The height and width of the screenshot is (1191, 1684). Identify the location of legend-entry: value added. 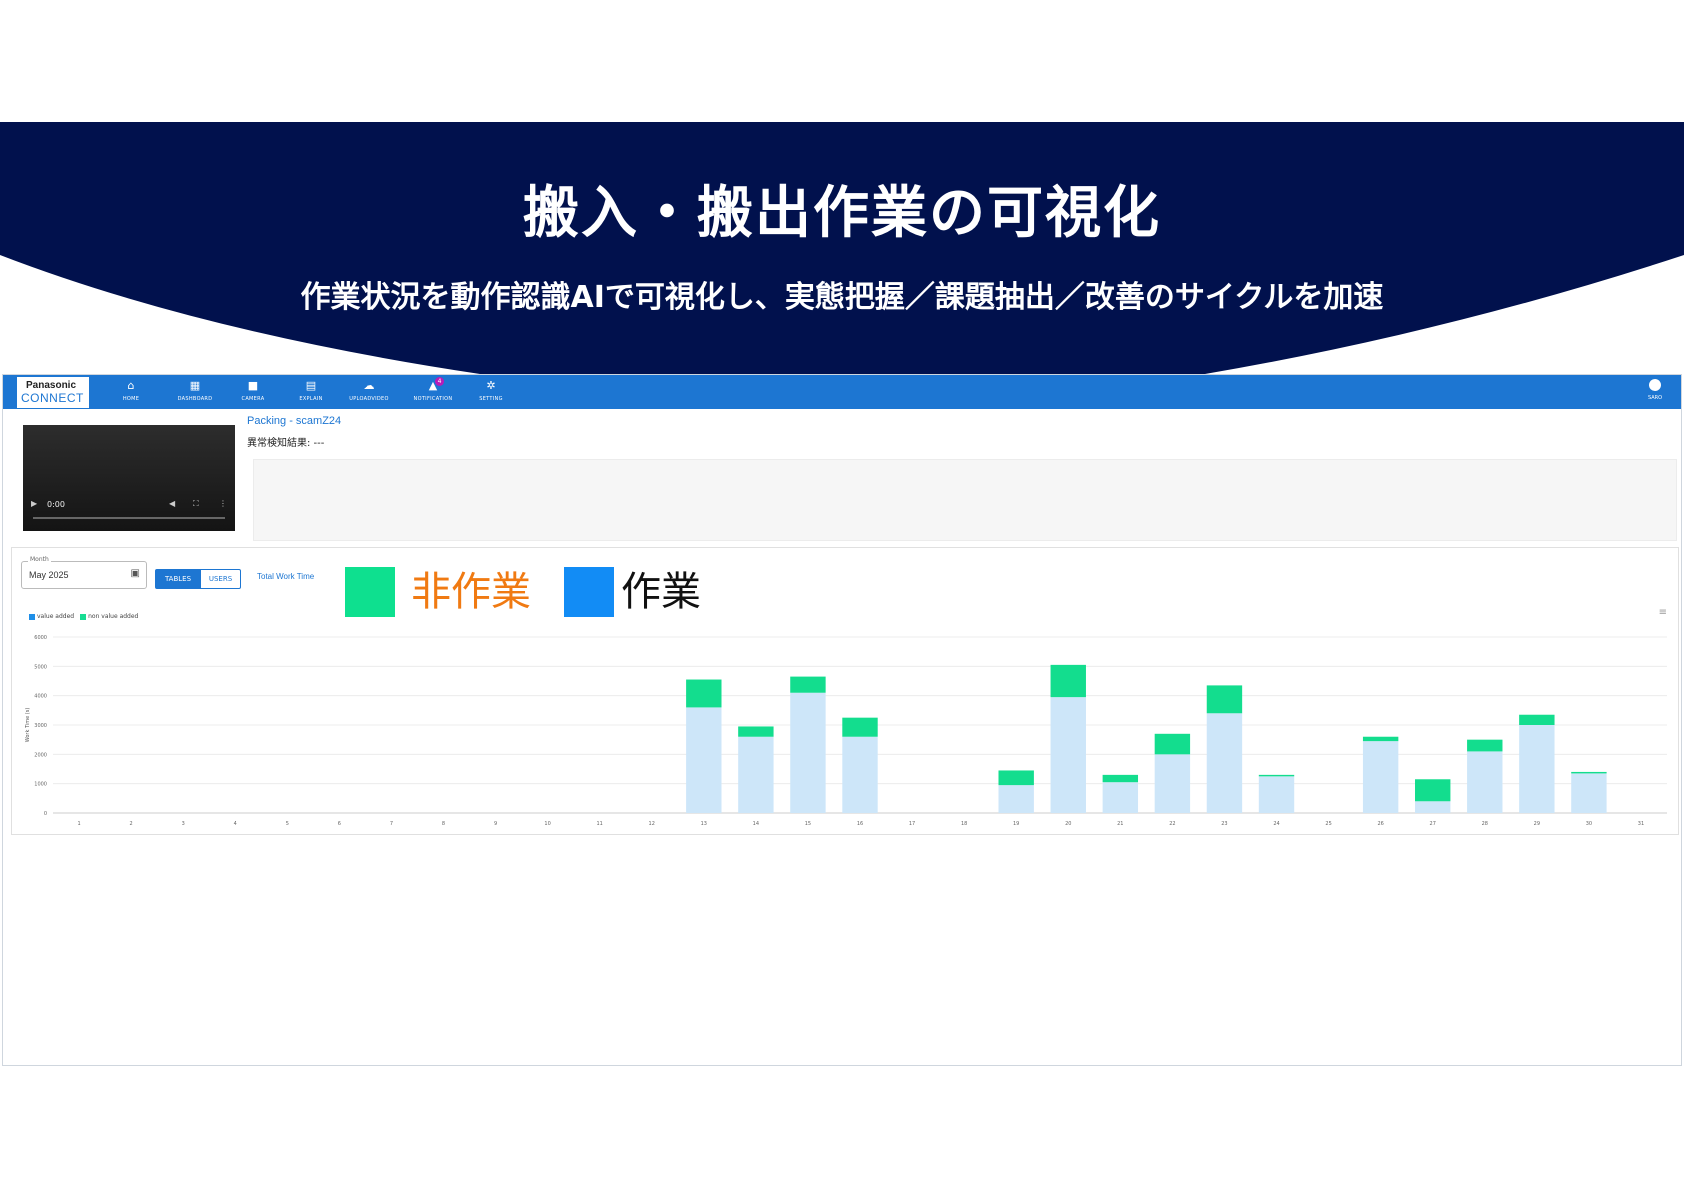
(51, 616).